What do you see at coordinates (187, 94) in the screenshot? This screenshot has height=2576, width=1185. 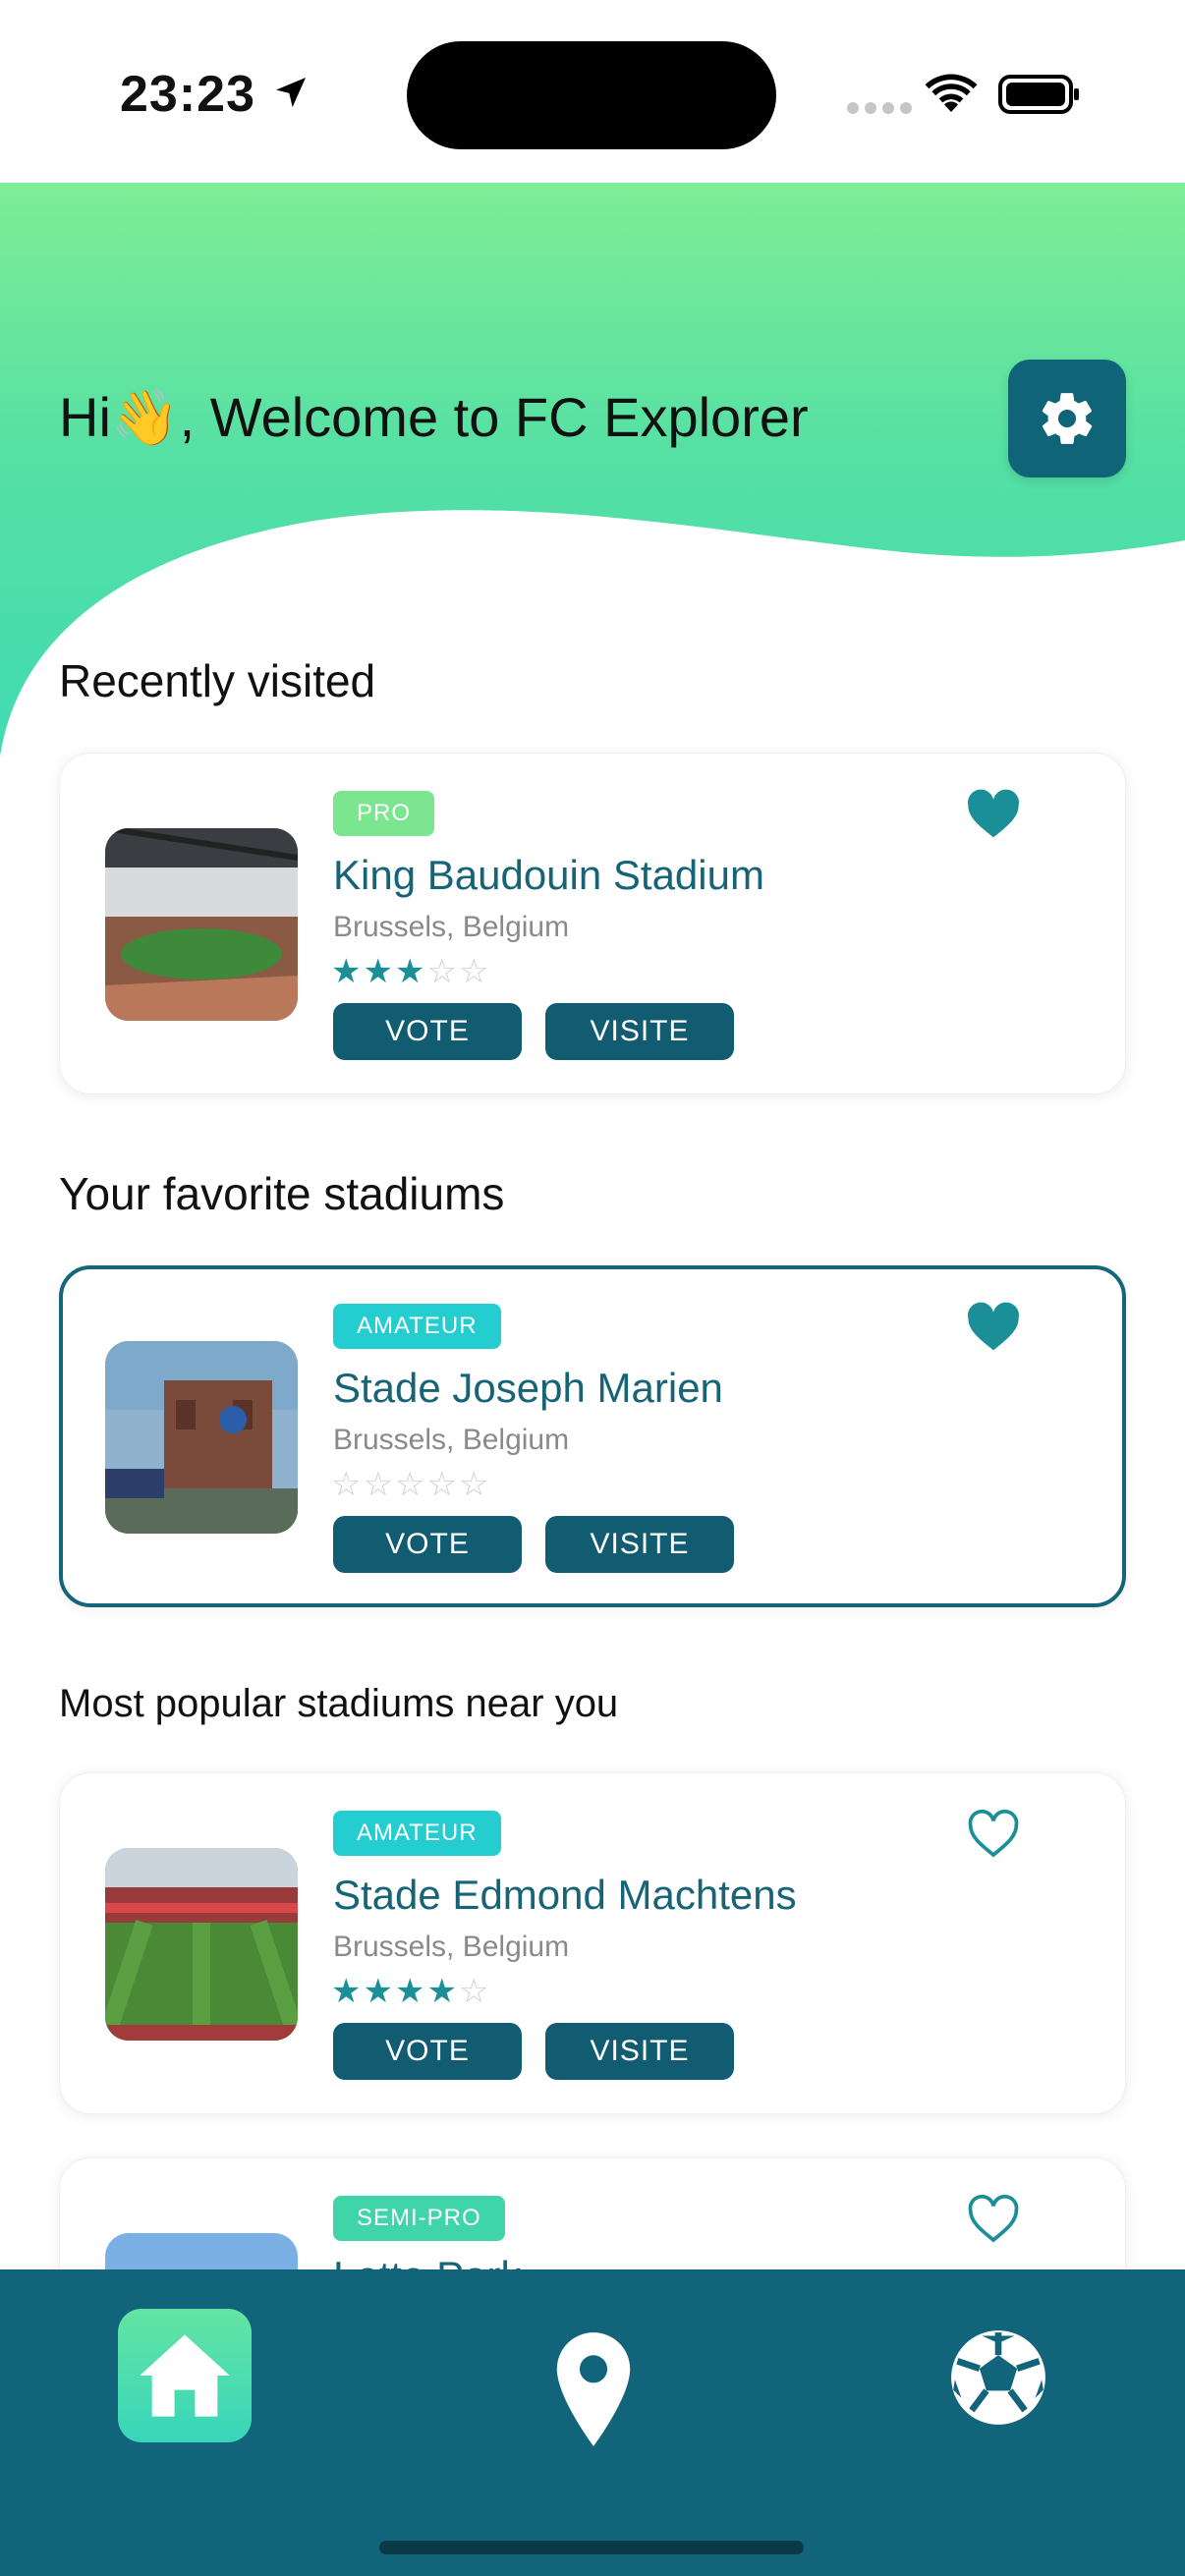 I see `status-time: 23:23` at bounding box center [187, 94].